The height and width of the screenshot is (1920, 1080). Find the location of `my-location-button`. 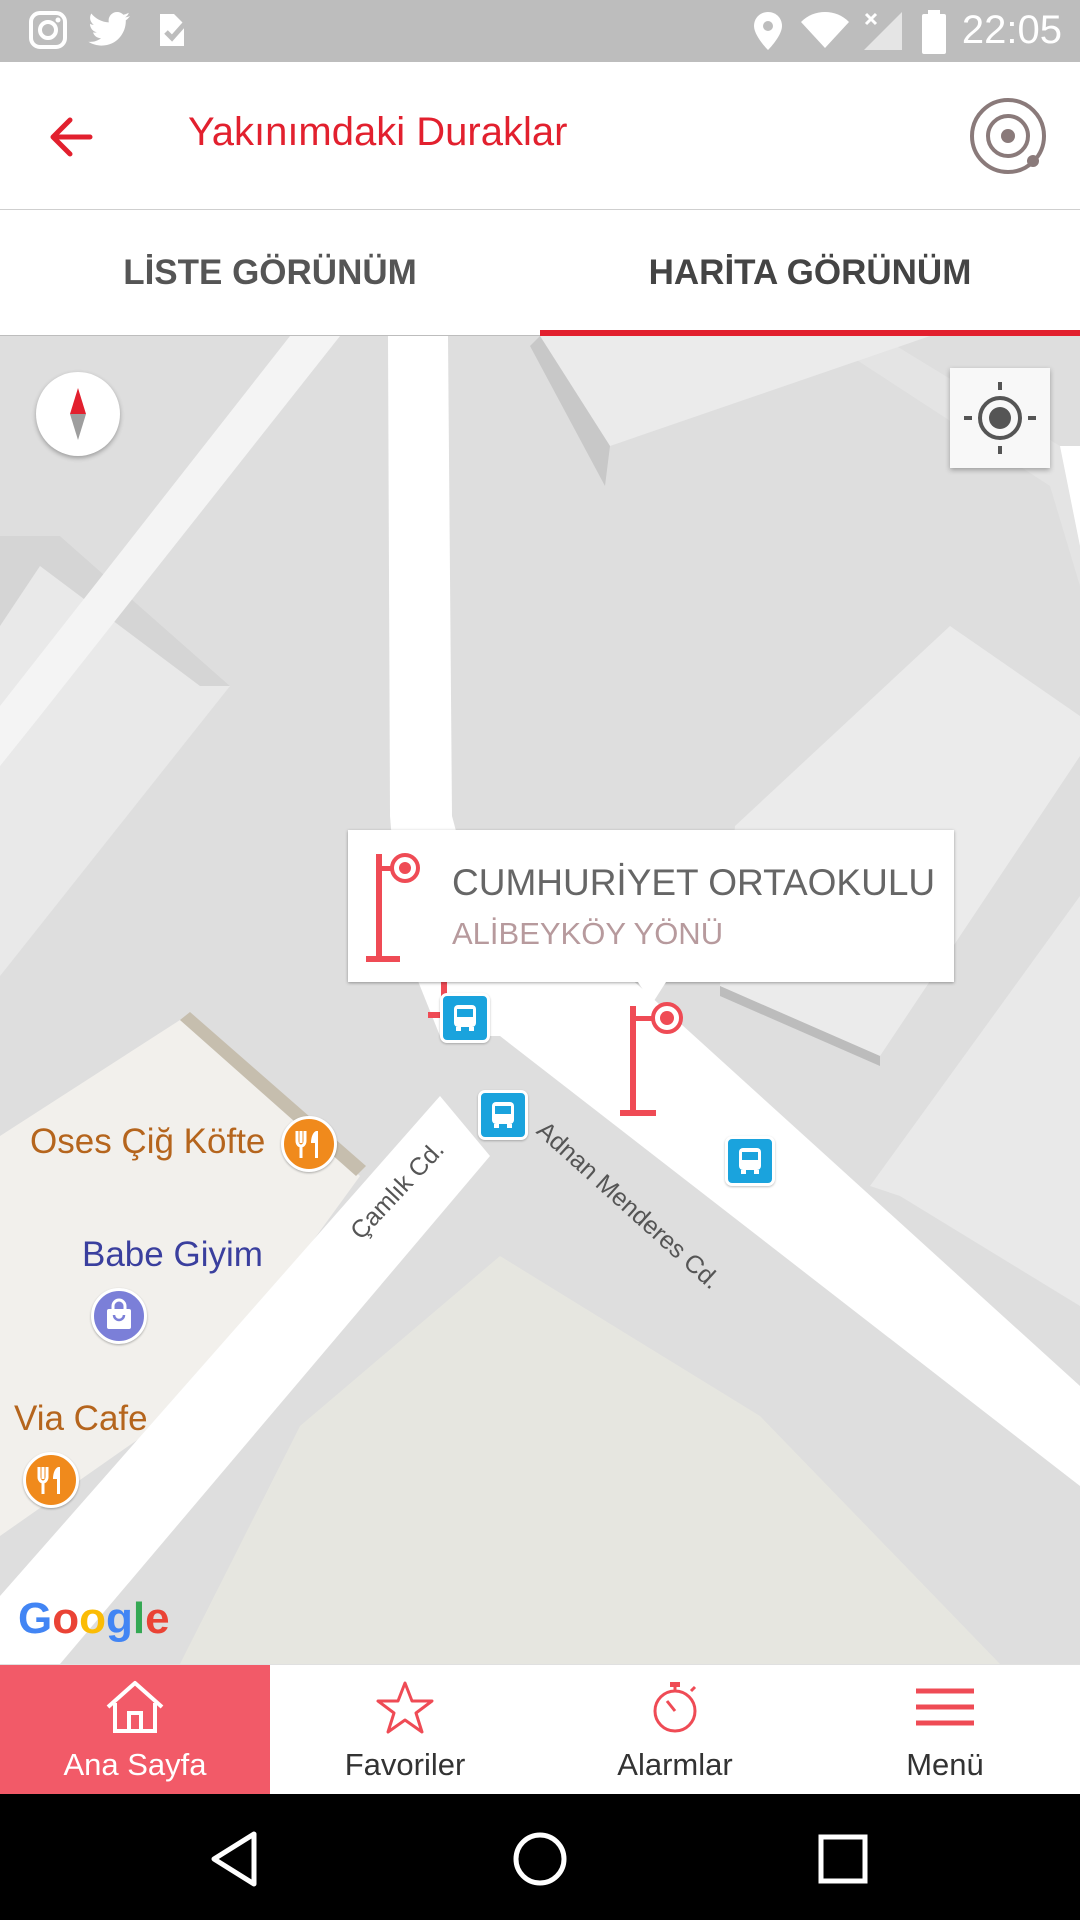

my-location-button is located at coordinates (1000, 418).